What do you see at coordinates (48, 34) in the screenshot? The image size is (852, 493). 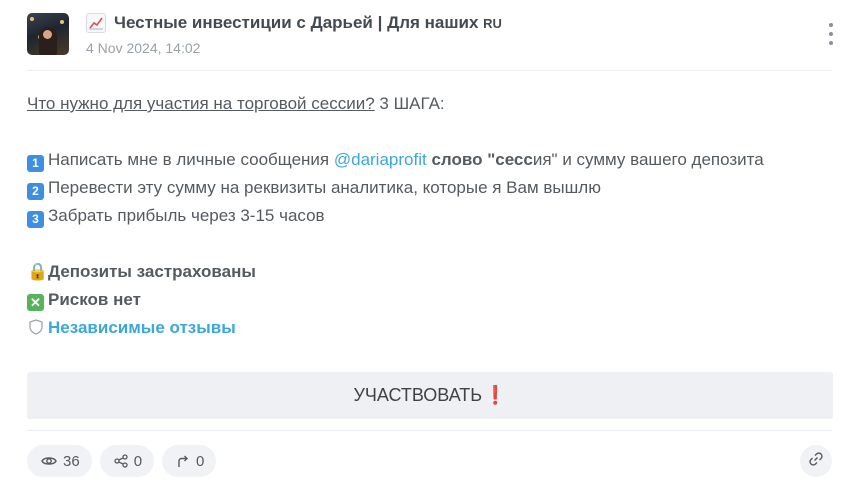 I see `channel-avatar` at bounding box center [48, 34].